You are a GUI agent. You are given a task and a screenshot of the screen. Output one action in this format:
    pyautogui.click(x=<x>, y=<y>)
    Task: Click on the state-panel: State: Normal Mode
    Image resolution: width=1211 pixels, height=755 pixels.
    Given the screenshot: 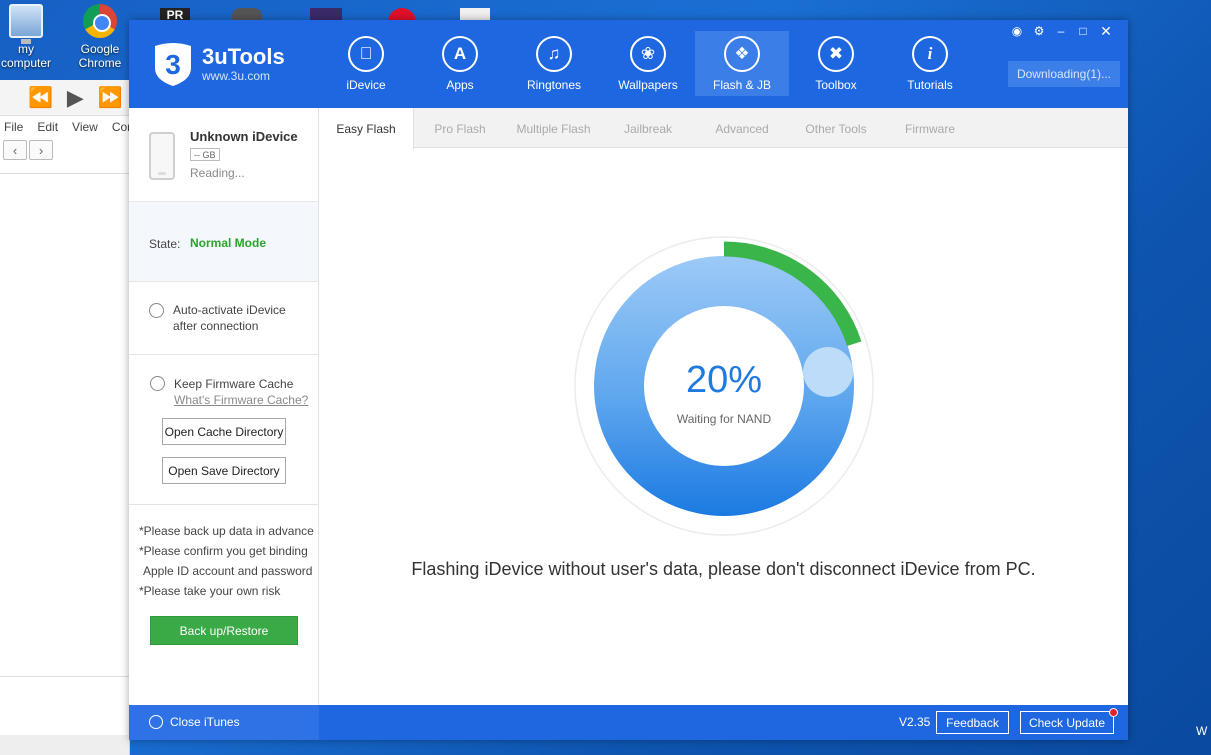 What is the action you would take?
    pyautogui.click(x=223, y=241)
    